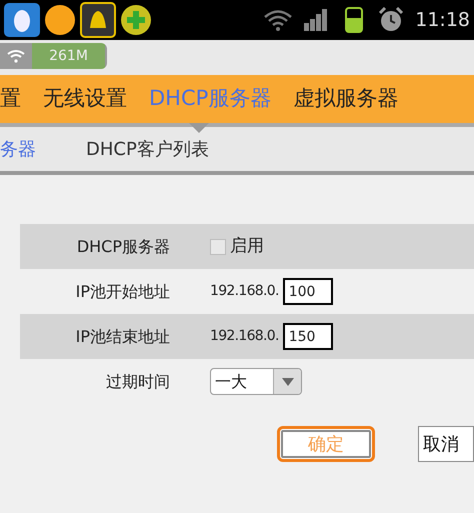  I want to click on plus-app-icon, so click(136, 20).